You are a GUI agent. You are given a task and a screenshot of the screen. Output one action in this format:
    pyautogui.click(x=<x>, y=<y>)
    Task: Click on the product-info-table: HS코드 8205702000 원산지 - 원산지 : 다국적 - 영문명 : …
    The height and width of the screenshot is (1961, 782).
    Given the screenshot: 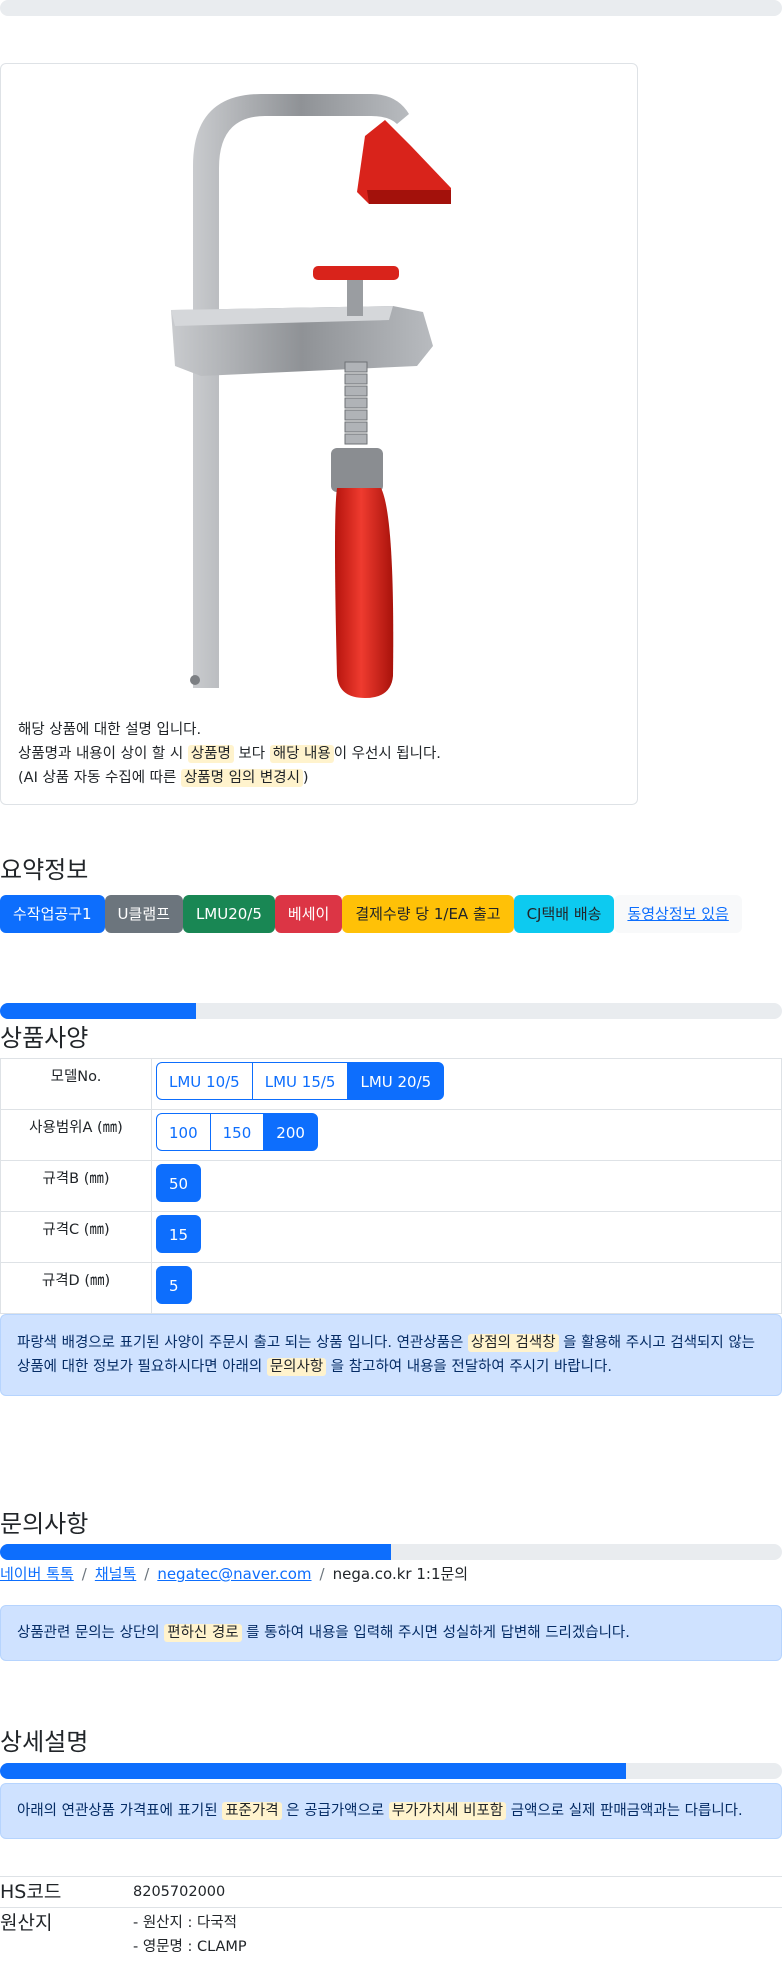 What is the action you would take?
    pyautogui.click(x=391, y=1917)
    